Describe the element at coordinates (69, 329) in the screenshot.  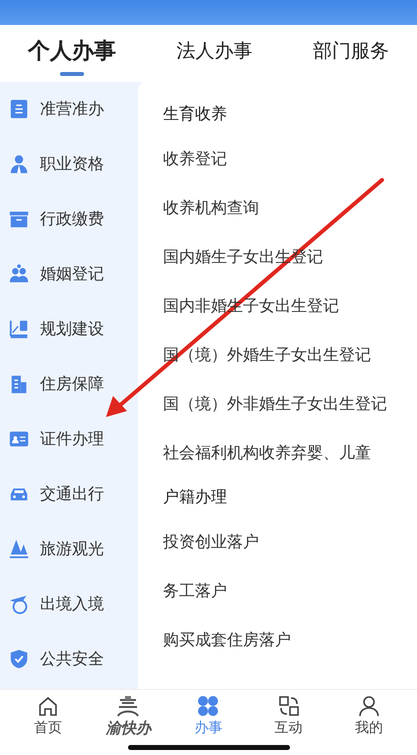
I see `sidebar-item: 规划建设` at that location.